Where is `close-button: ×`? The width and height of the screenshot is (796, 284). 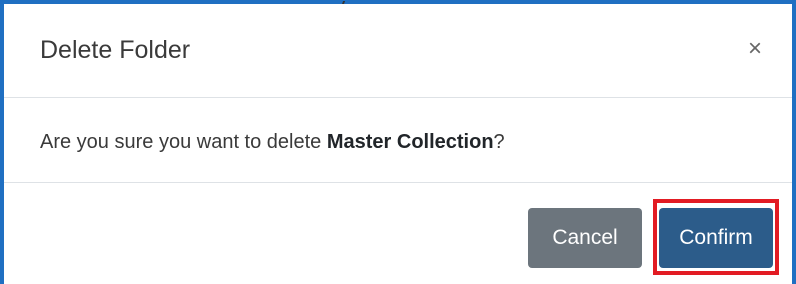 close-button: × is located at coordinates (755, 49).